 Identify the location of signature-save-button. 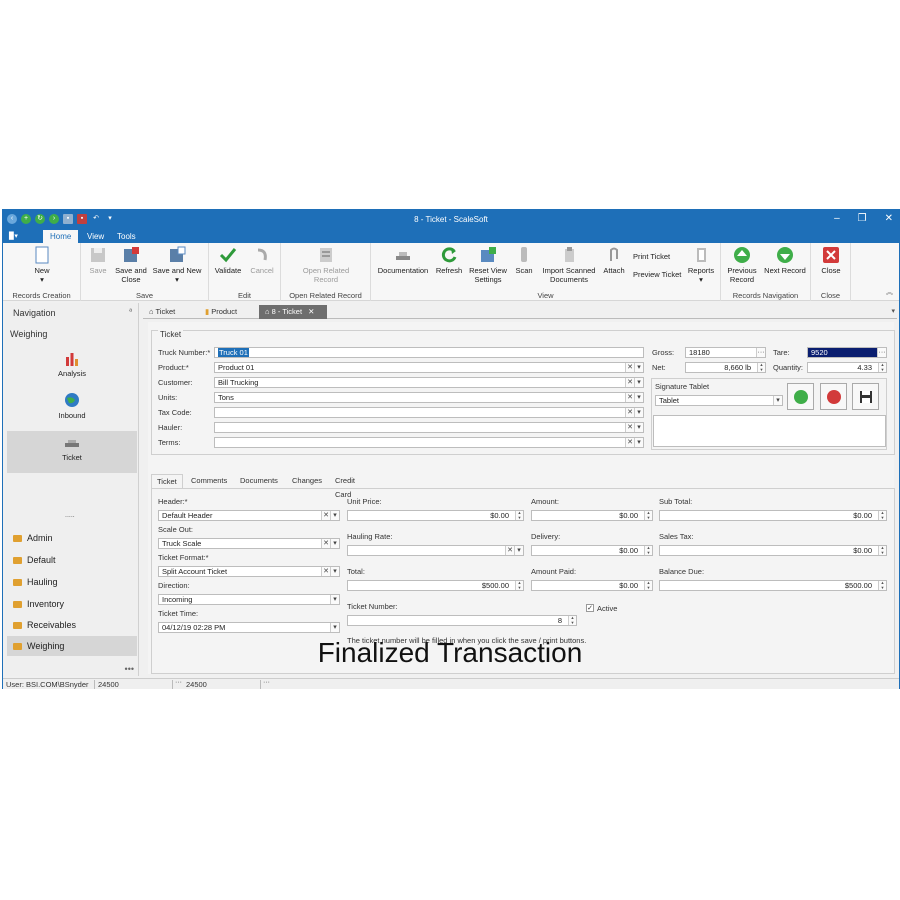
(865, 396).